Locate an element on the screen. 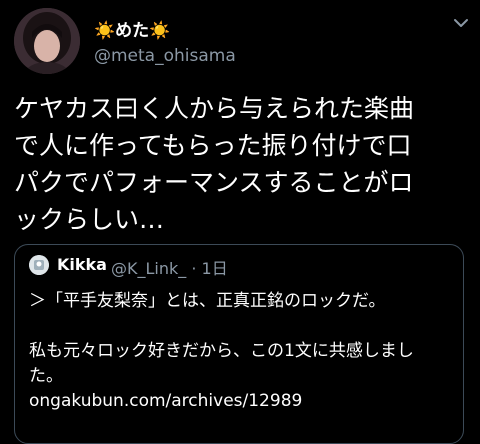 The height and width of the screenshot is (444, 480). quoted-text-line: ＞「平手友梨奈」とは、正真正銘のロックだ。 is located at coordinates (207, 301).